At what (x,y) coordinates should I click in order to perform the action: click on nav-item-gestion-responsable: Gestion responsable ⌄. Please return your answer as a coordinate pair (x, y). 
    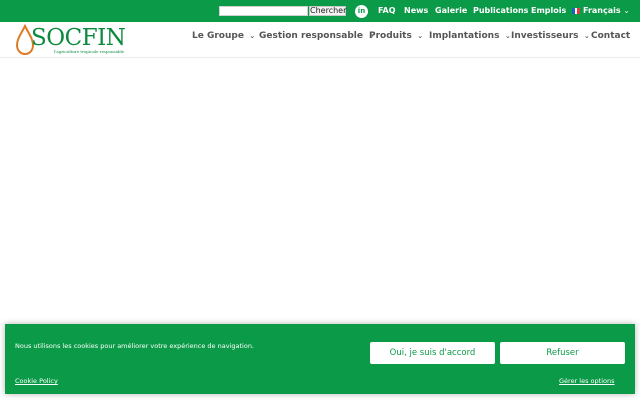
    Looking at the image, I should click on (316, 36).